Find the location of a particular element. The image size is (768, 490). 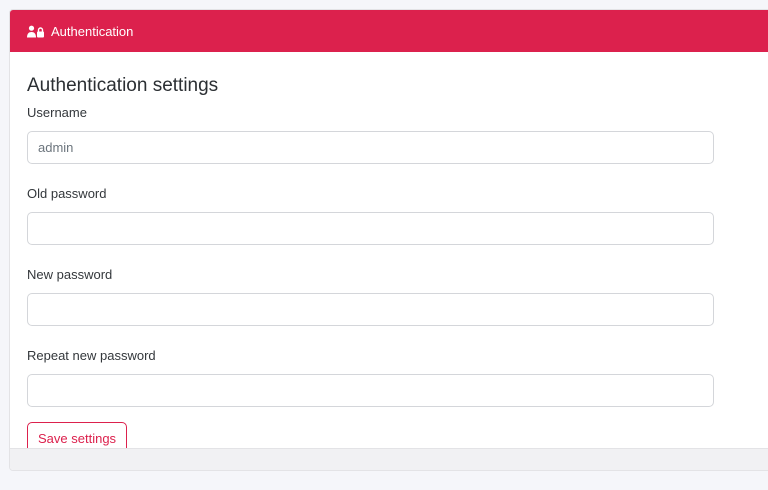

users-lock-icon is located at coordinates (36, 31).